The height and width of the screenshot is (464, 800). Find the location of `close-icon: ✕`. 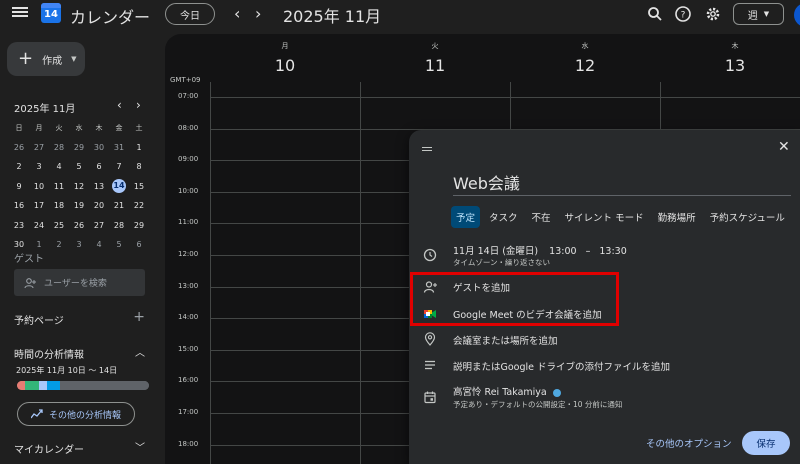

close-icon: ✕ is located at coordinates (784, 147).